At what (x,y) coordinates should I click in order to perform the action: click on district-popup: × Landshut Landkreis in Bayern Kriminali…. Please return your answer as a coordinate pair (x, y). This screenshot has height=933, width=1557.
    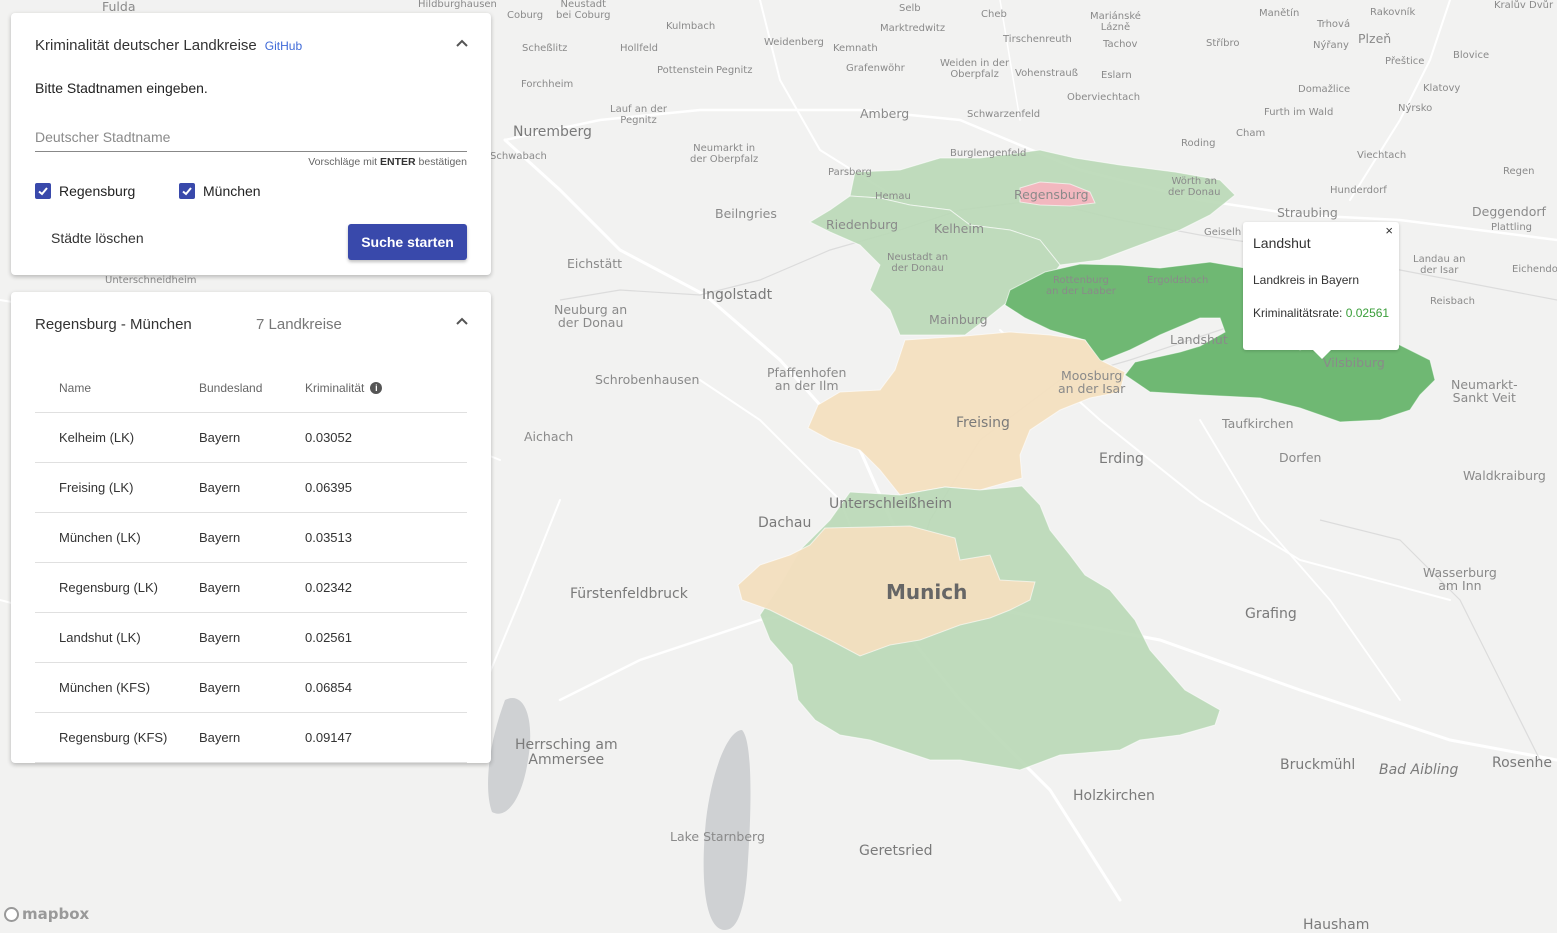
    Looking at the image, I should click on (1321, 290).